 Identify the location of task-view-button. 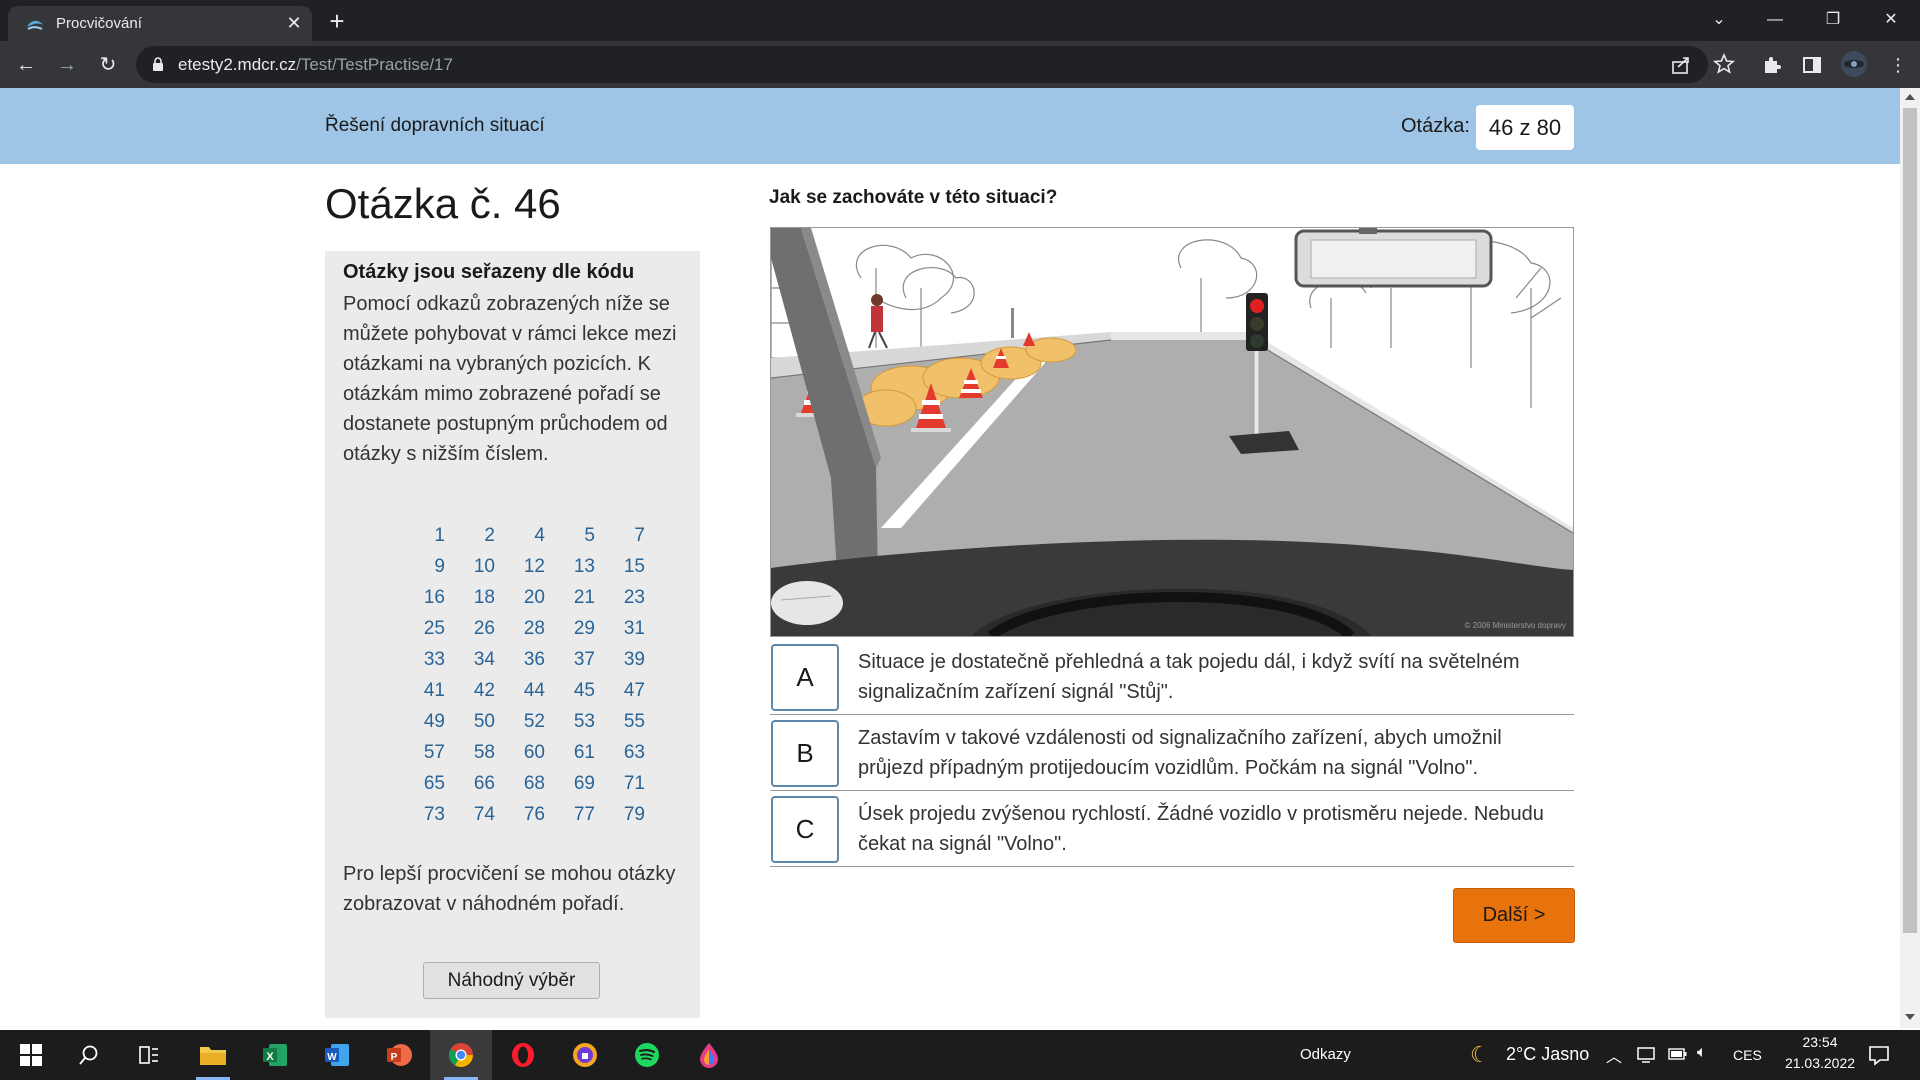
(149, 1055).